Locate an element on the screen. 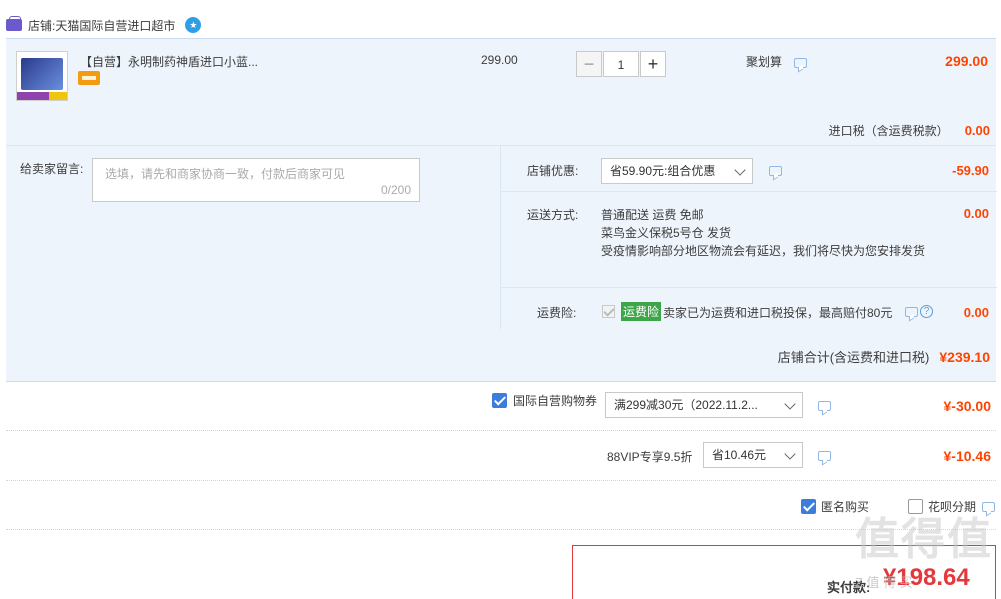 The height and width of the screenshot is (599, 1001). shipping-insurance-value: 0.00 is located at coordinates (976, 312).